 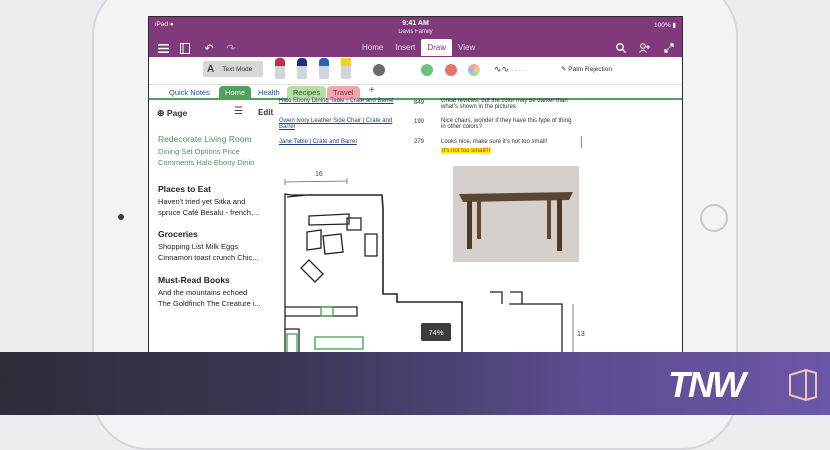 I want to click on page-title: Places to Eat, so click(x=184, y=189).